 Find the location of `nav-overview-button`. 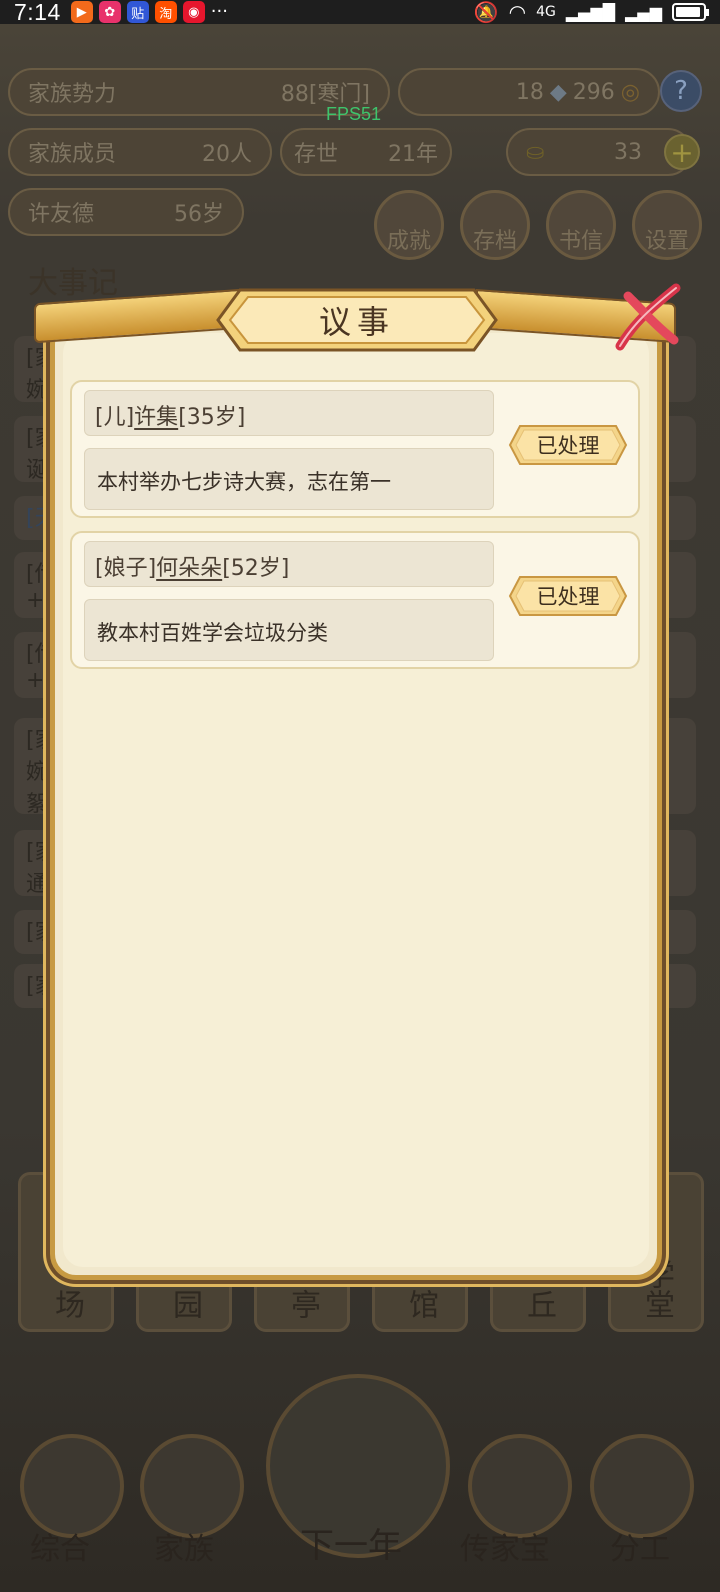

nav-overview-button is located at coordinates (72, 1486).